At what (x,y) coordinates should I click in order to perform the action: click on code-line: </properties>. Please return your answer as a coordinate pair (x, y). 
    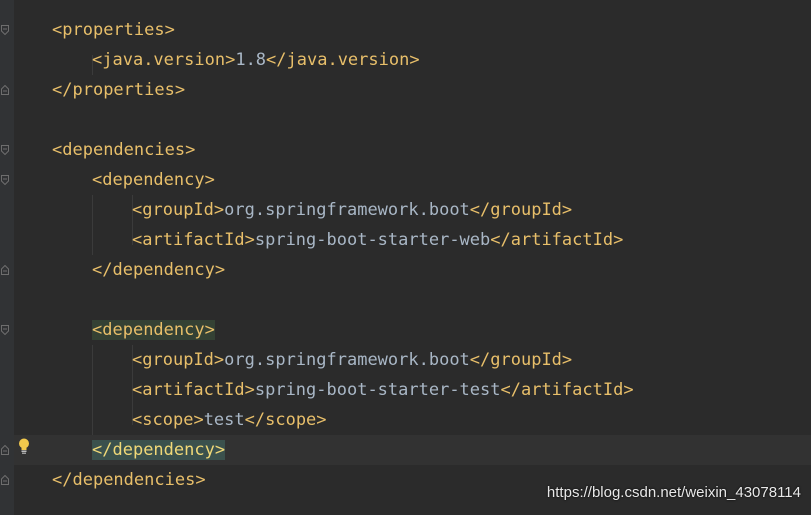
    Looking at the image, I should click on (118, 90).